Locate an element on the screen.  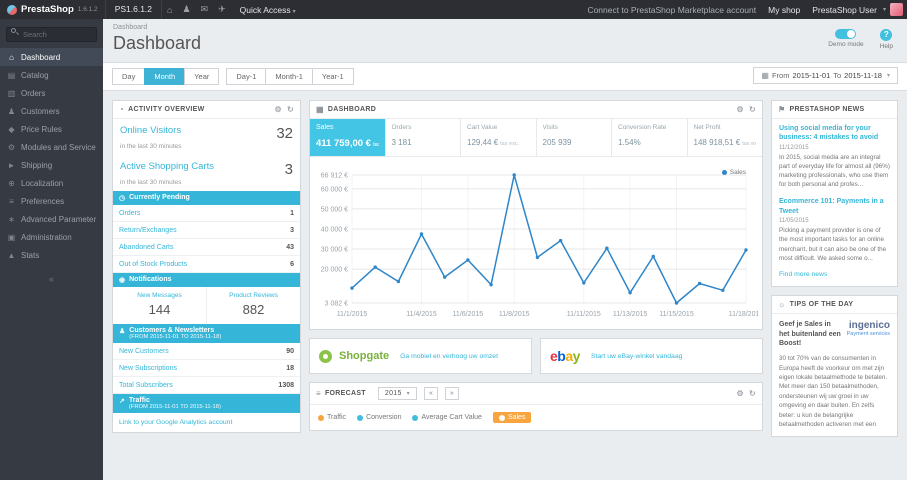
notification-cell: New Messages 144 is located at coordinates (160, 305).